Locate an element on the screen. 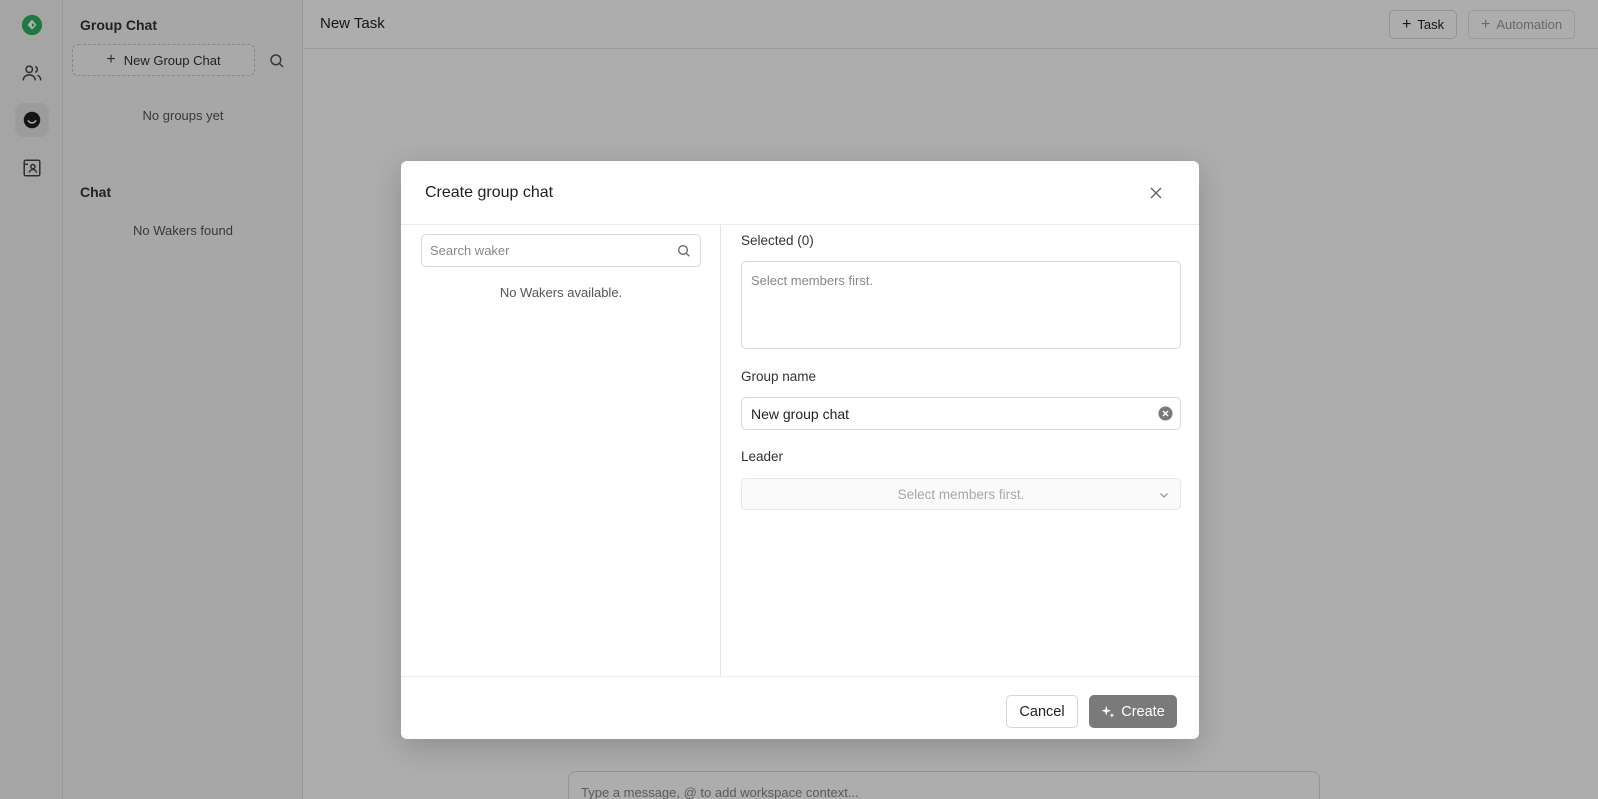 The height and width of the screenshot is (799, 1598). create-button: Create is located at coordinates (1133, 711).